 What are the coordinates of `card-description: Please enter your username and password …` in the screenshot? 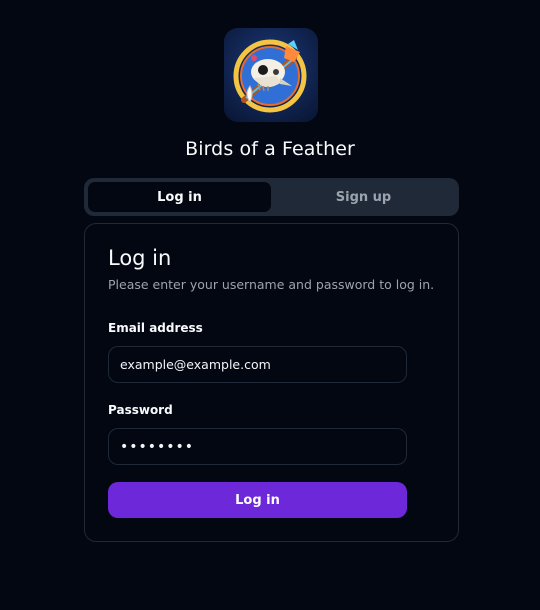 It's located at (271, 284).